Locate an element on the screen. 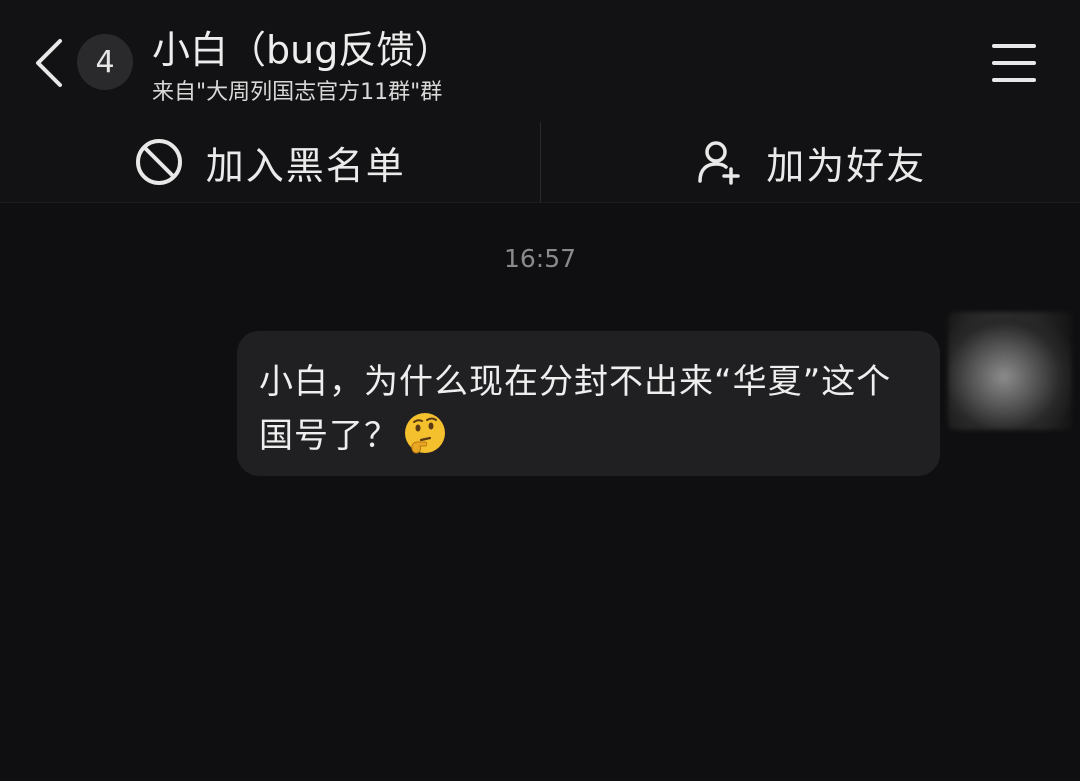 The width and height of the screenshot is (1080, 781). message-bubble: 小白，为什么现在分封不出来“华夏”这个国号了？ is located at coordinates (588, 403).